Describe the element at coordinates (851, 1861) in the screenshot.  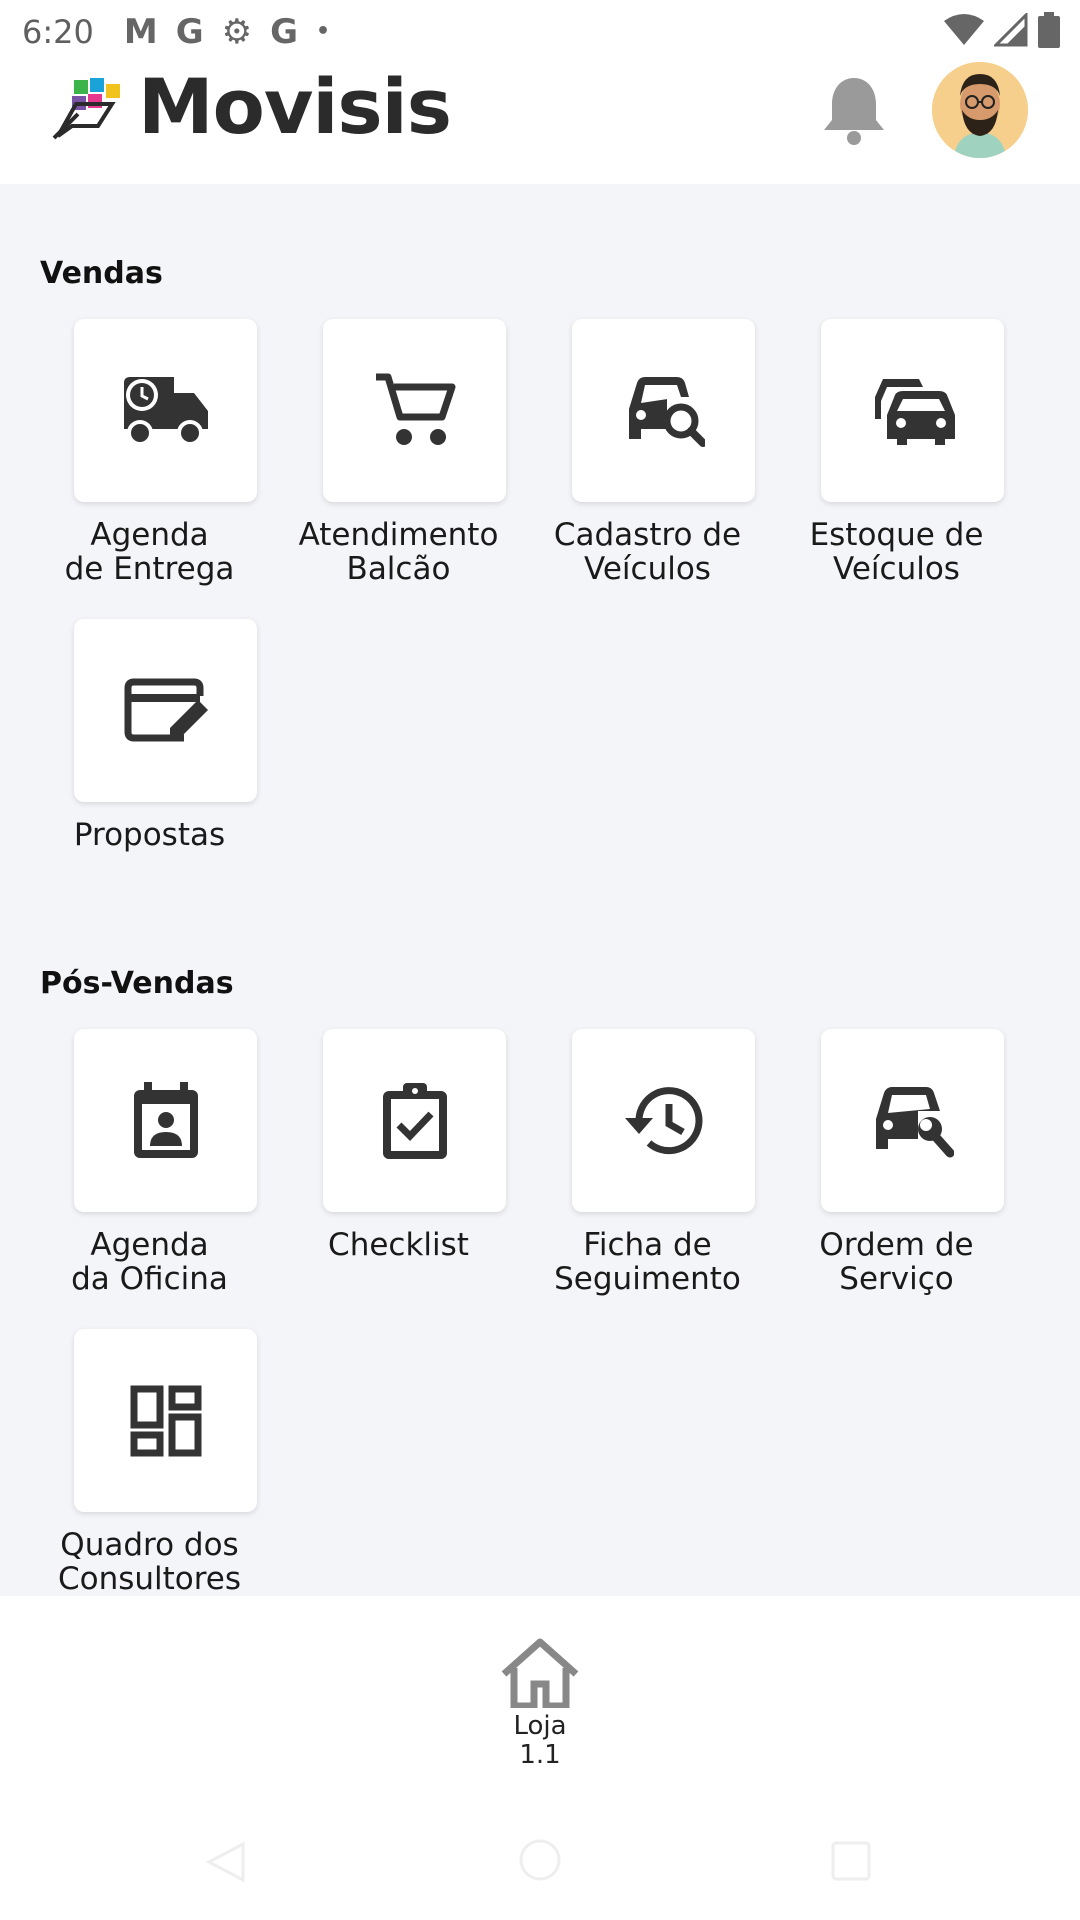
I see `recents-icon` at that location.